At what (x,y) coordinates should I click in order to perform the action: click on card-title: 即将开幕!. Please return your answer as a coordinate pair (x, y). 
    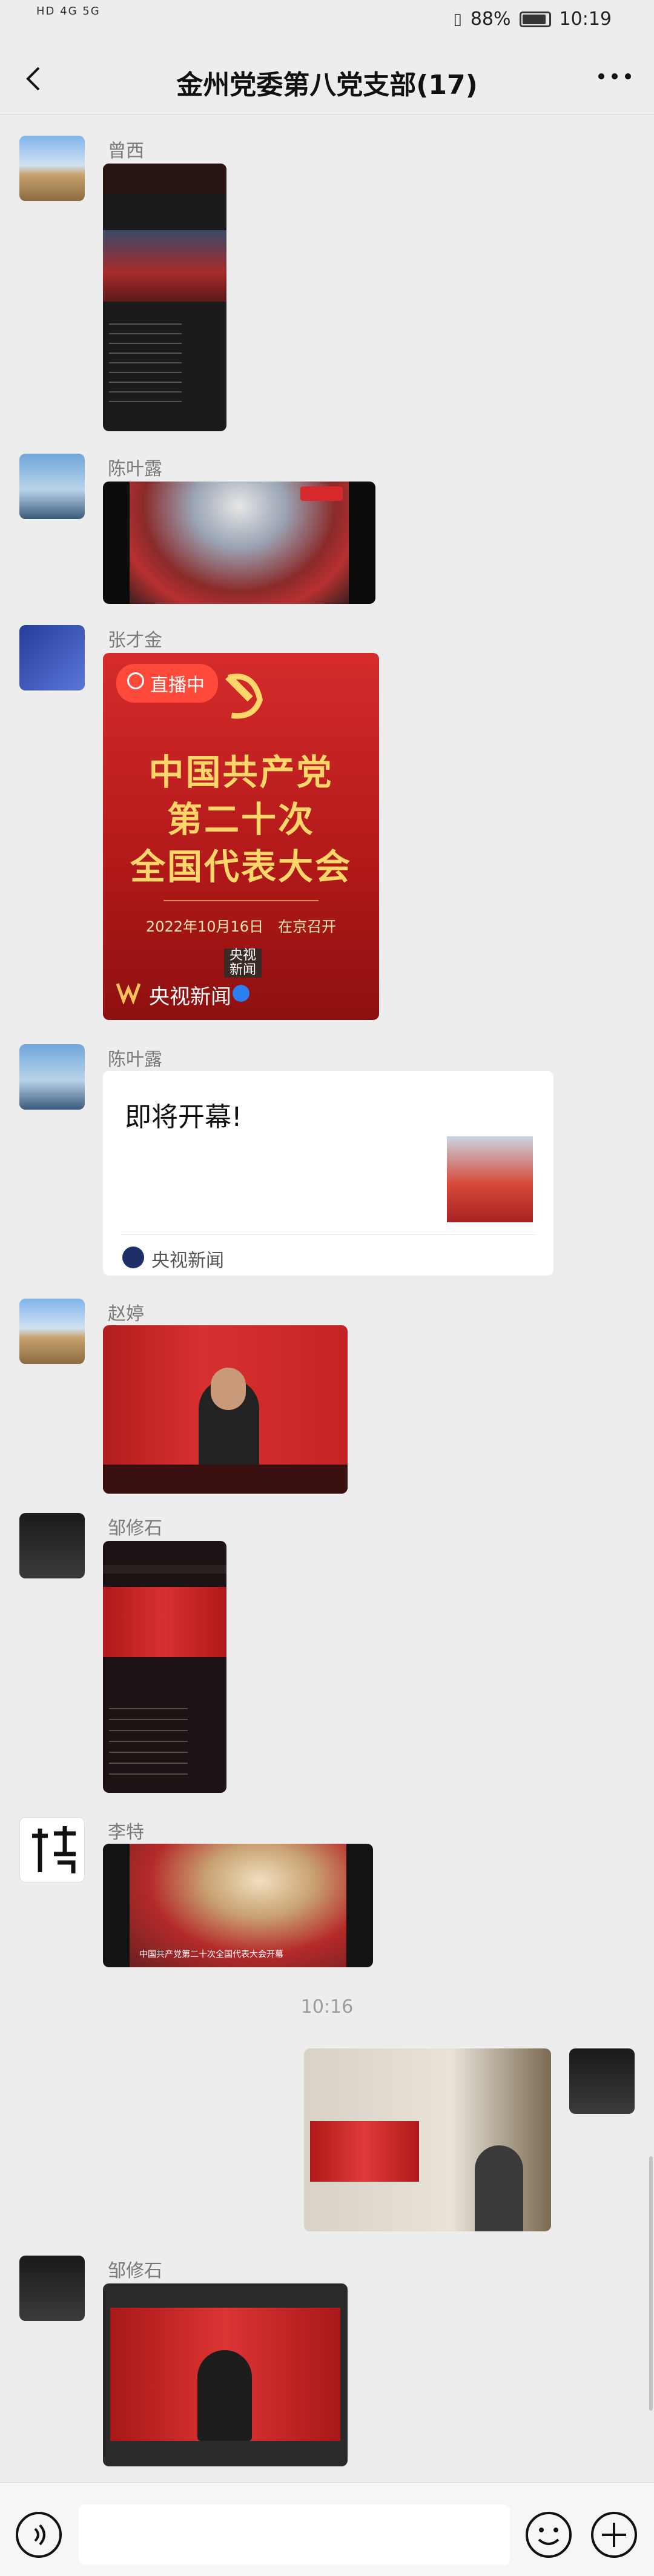
    Looking at the image, I should click on (183, 1117).